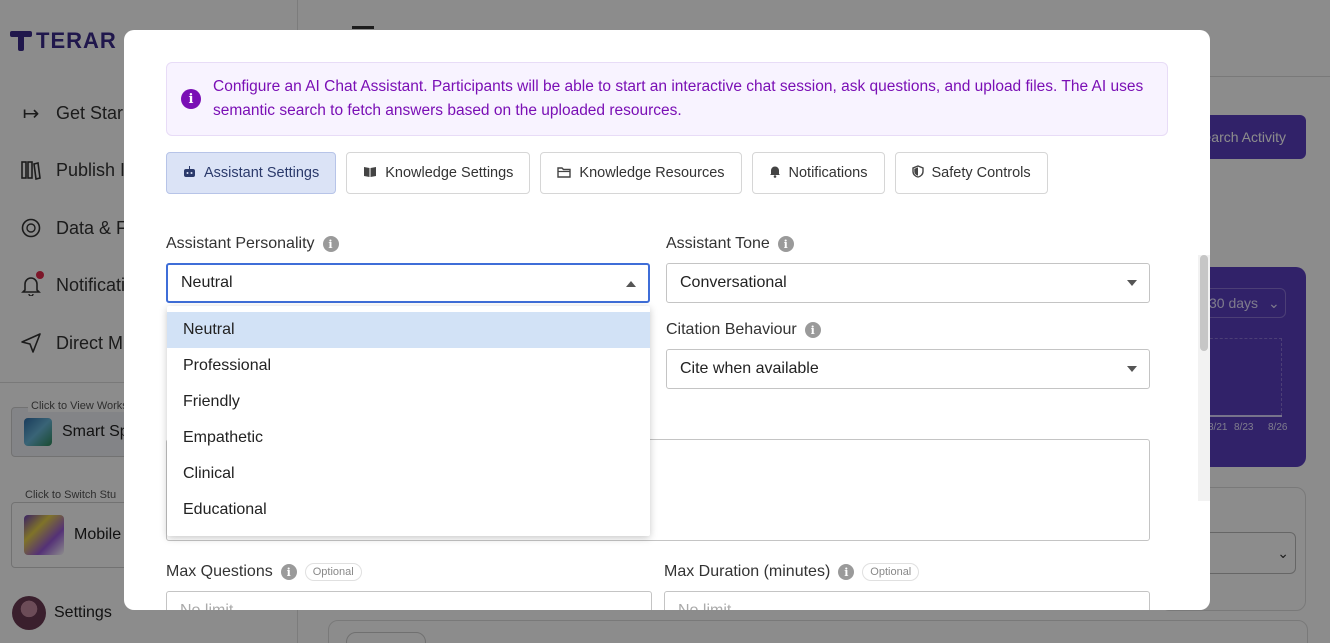  Describe the element at coordinates (408, 510) in the screenshot. I see `dropdown-option-educational: Educational` at that location.